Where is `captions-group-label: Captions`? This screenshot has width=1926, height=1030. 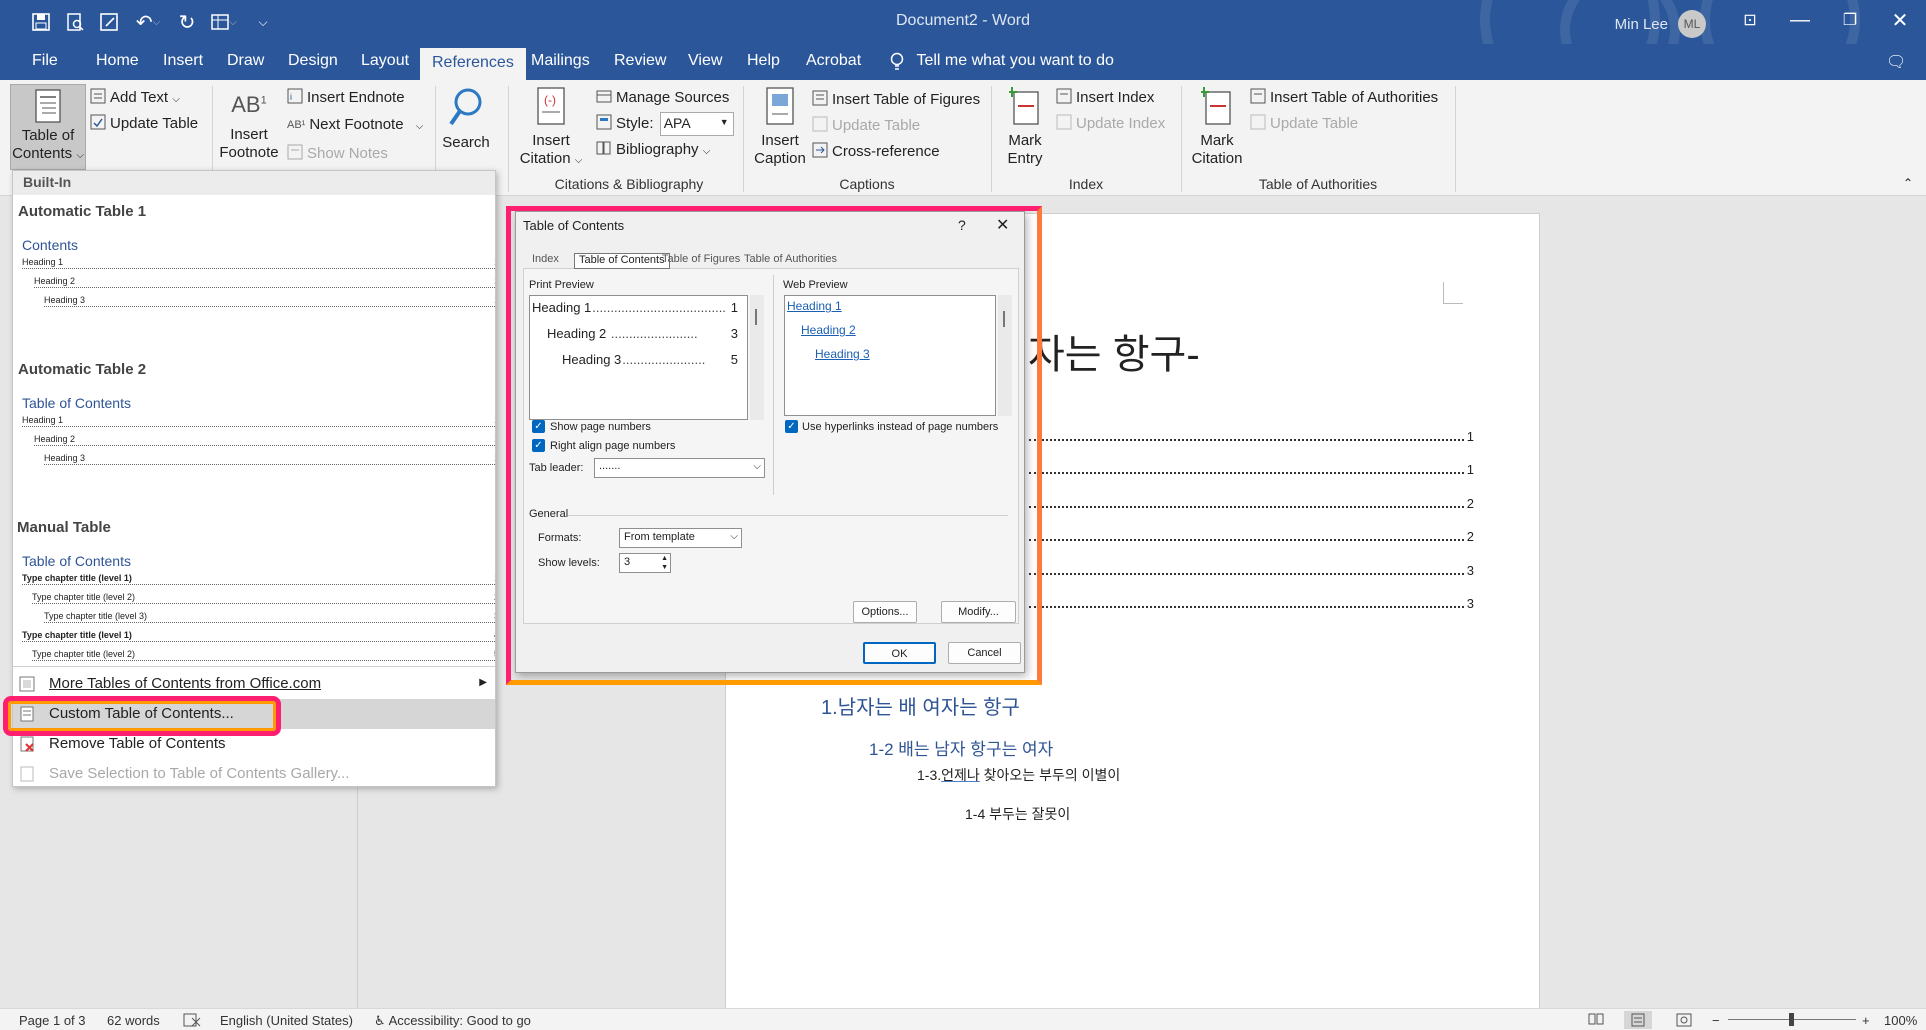 captions-group-label: Captions is located at coordinates (867, 184).